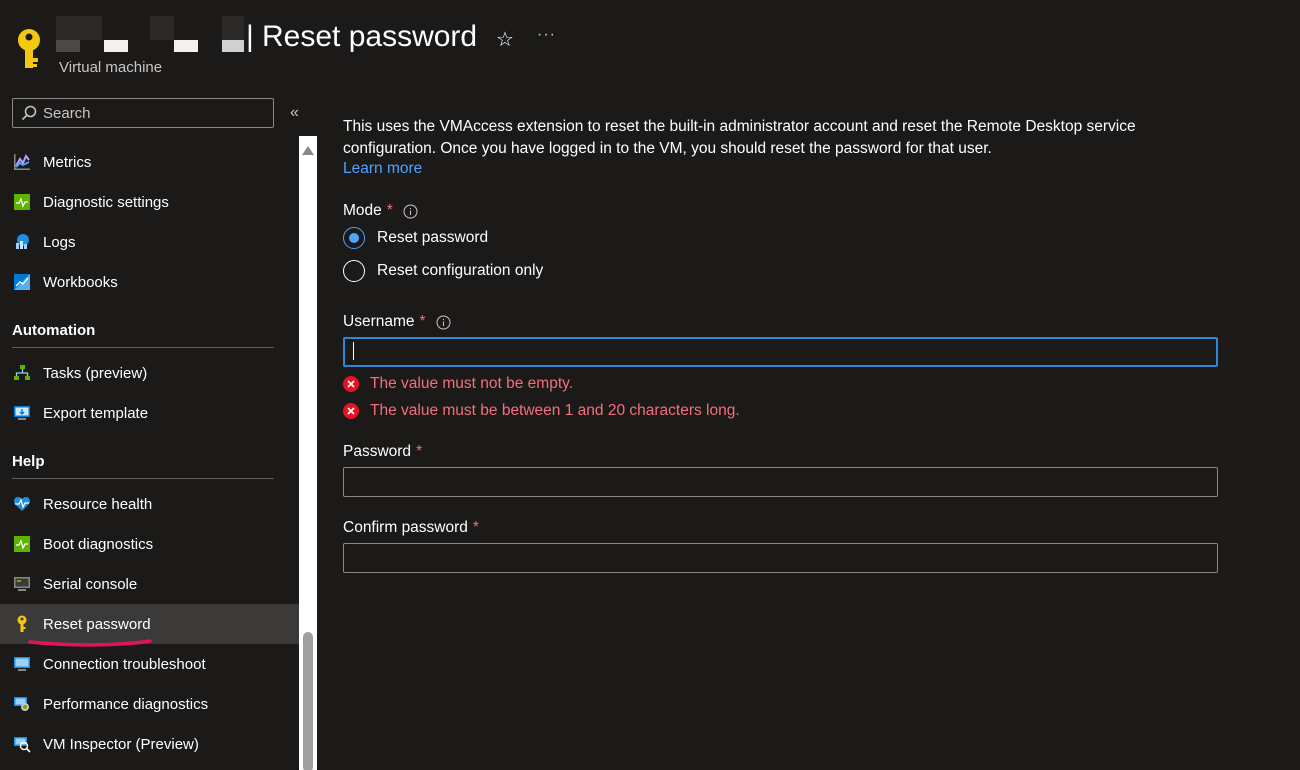 The image size is (1300, 770). What do you see at coordinates (124, 664) in the screenshot?
I see `sidebar-item-label: Connection troubleshoot` at bounding box center [124, 664].